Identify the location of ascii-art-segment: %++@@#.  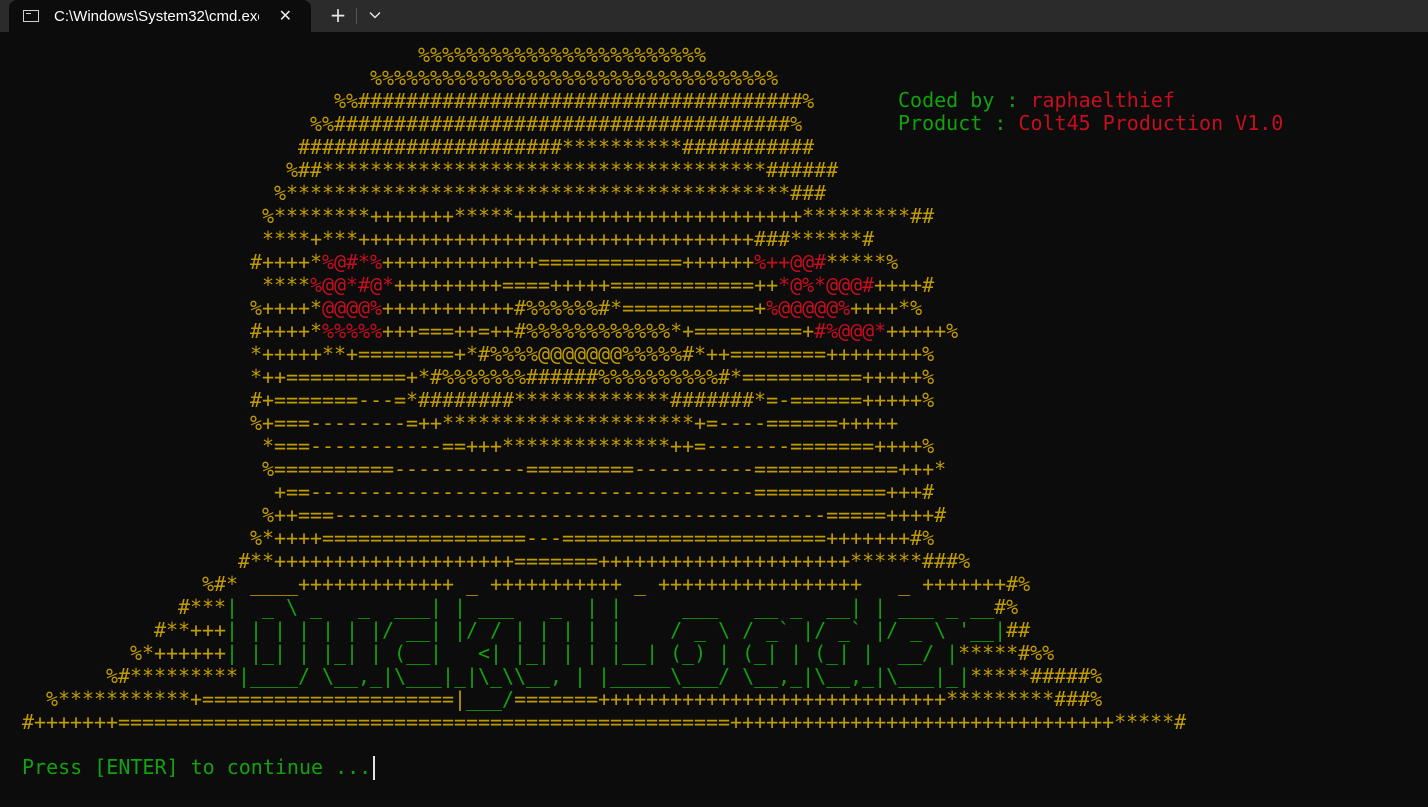
(790, 262).